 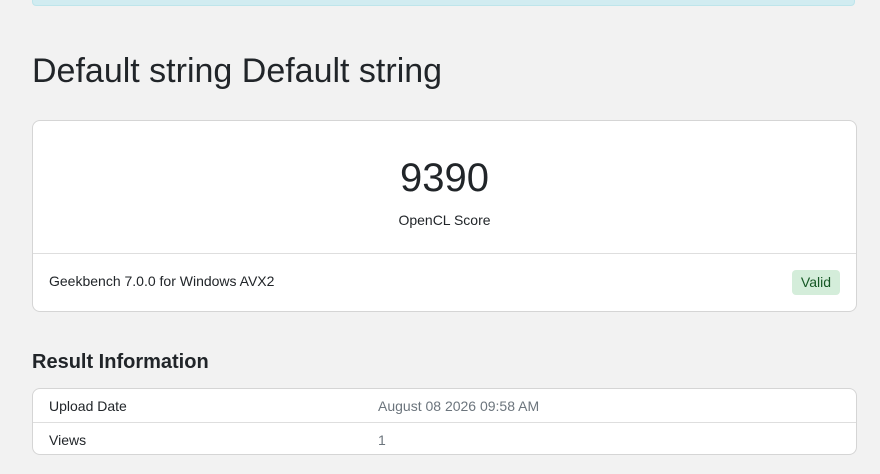 What do you see at coordinates (444, 220) in the screenshot?
I see `opencl-score-label: OpenCL Score` at bounding box center [444, 220].